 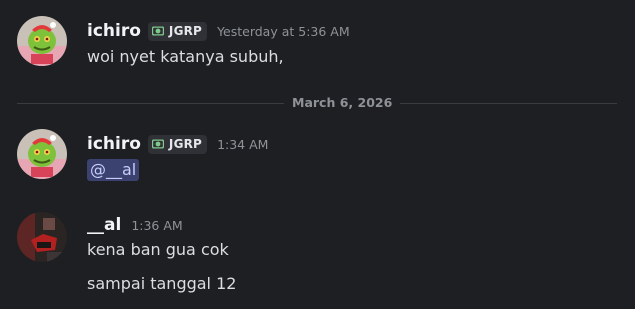 What do you see at coordinates (104, 225) in the screenshot?
I see `username: __al` at bounding box center [104, 225].